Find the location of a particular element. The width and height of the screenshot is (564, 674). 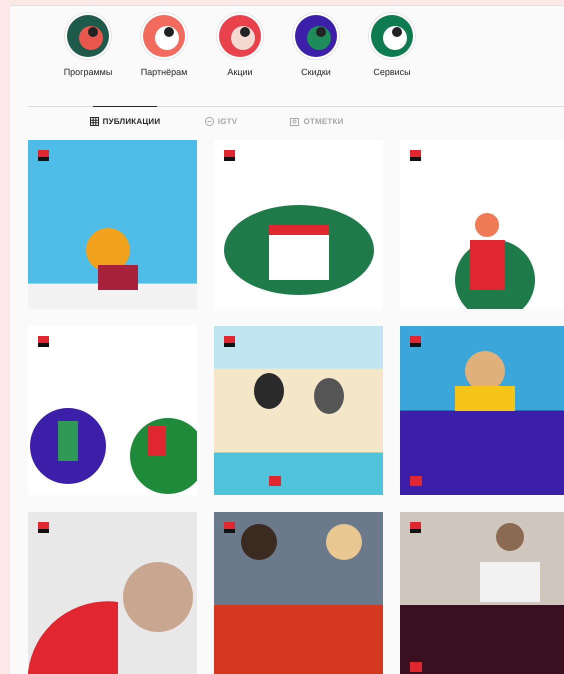

highlight-label: Акции is located at coordinates (240, 72).